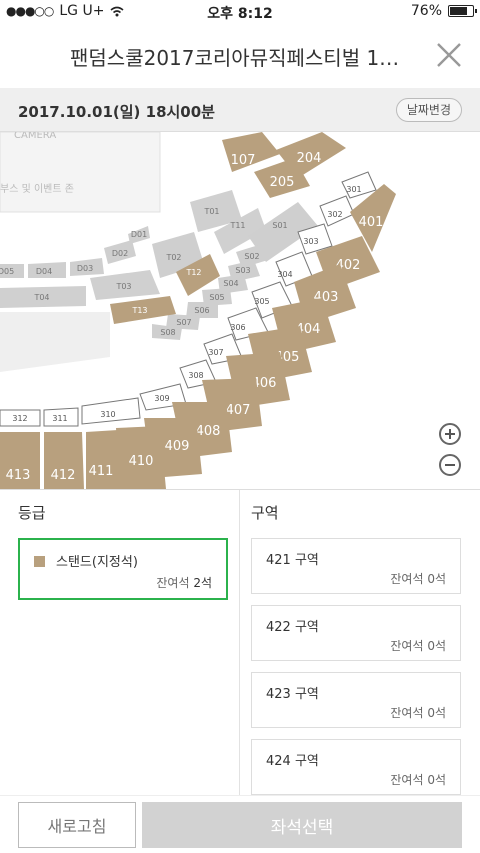 The width and height of the screenshot is (480, 853). What do you see at coordinates (59, 418) in the screenshot?
I see `svg-text: 311` at bounding box center [59, 418].